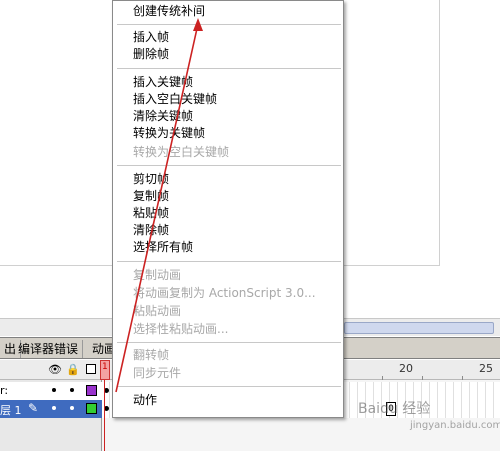  Describe the element at coordinates (151, 355) in the screenshot. I see `menu-item-reverse-frames: 翻转帧` at that location.